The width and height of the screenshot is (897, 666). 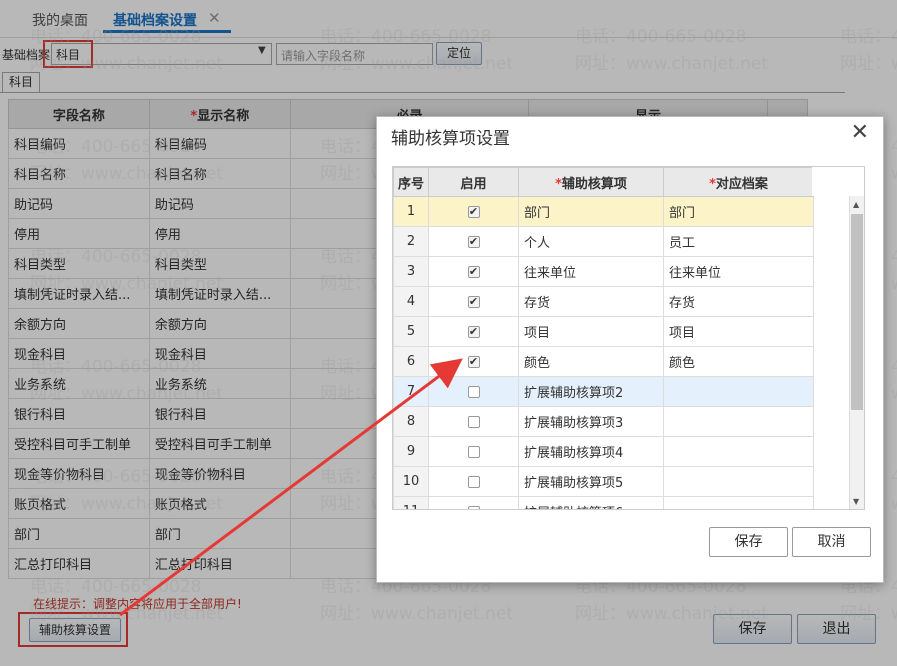 I want to click on scrollbar-thumb, so click(x=857, y=312).